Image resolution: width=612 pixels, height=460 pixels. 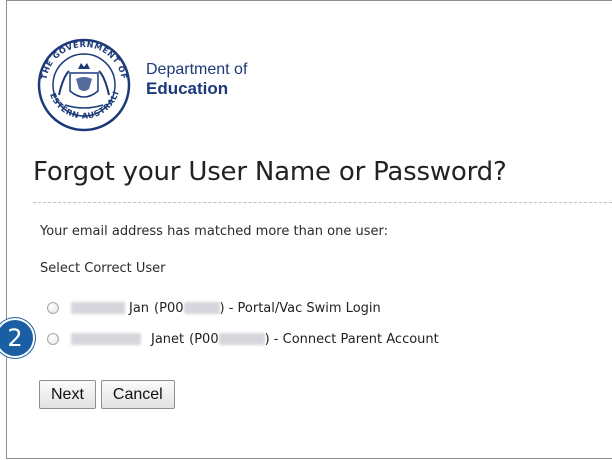 I want to click on department-name: Department of Education, so click(x=196, y=79).